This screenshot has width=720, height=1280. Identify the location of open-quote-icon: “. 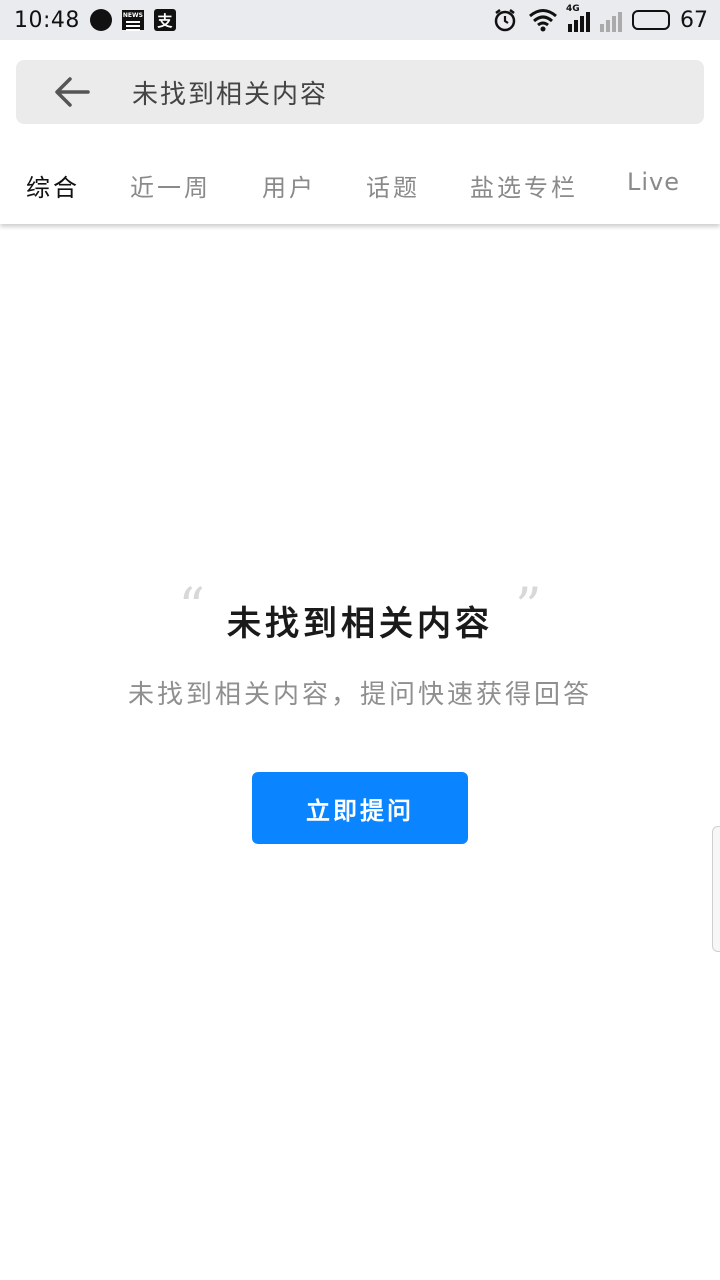
(191, 608).